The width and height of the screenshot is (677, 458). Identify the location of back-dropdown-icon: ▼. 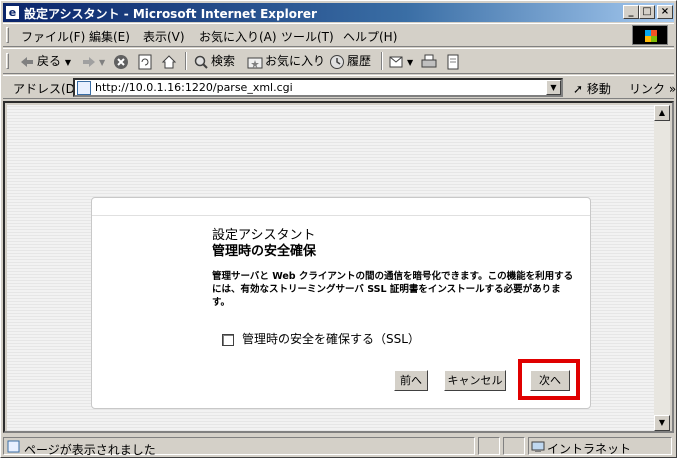
(67, 62).